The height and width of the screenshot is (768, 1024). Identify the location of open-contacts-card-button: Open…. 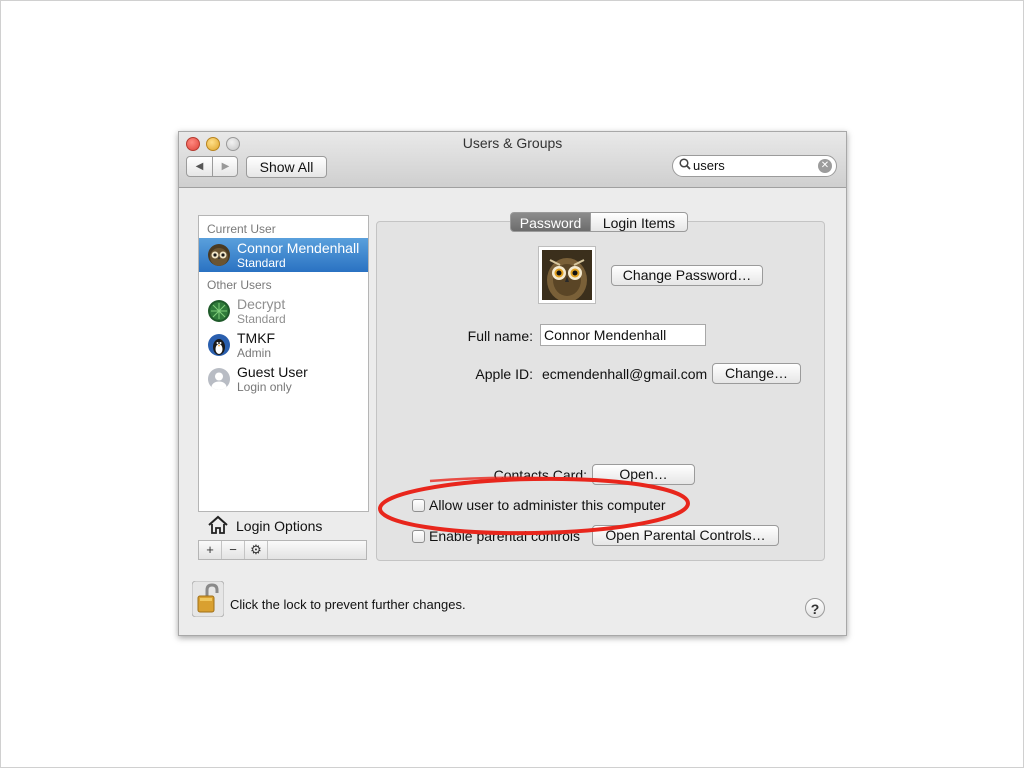
(643, 474).